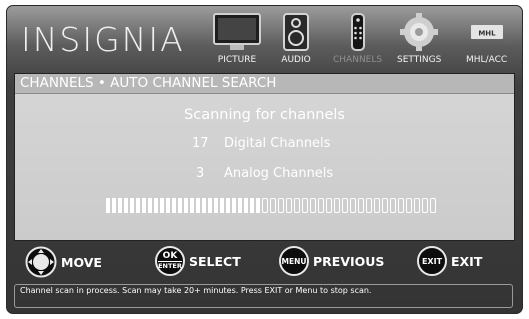 The width and height of the screenshot is (529, 319). Describe the element at coordinates (200, 173) in the screenshot. I see `analog-count: 3` at that location.